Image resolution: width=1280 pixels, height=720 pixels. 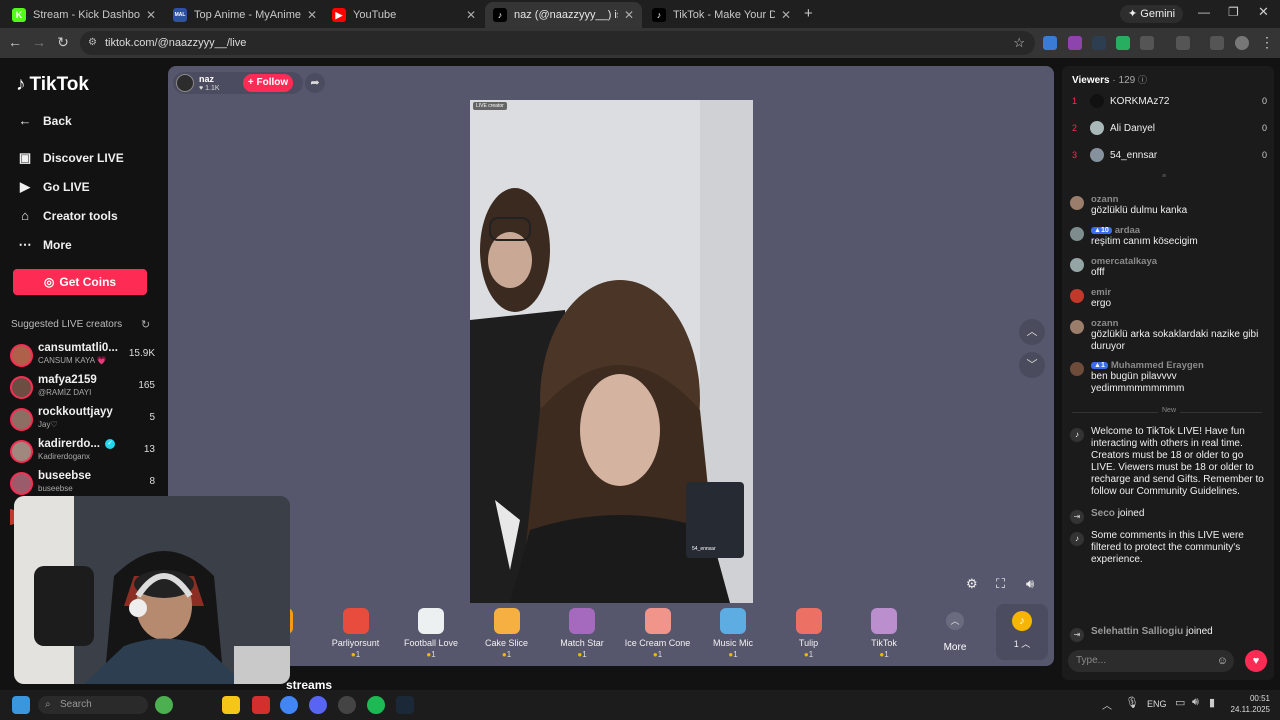 I want to click on file-explorer-icon, so click(x=231, y=705).